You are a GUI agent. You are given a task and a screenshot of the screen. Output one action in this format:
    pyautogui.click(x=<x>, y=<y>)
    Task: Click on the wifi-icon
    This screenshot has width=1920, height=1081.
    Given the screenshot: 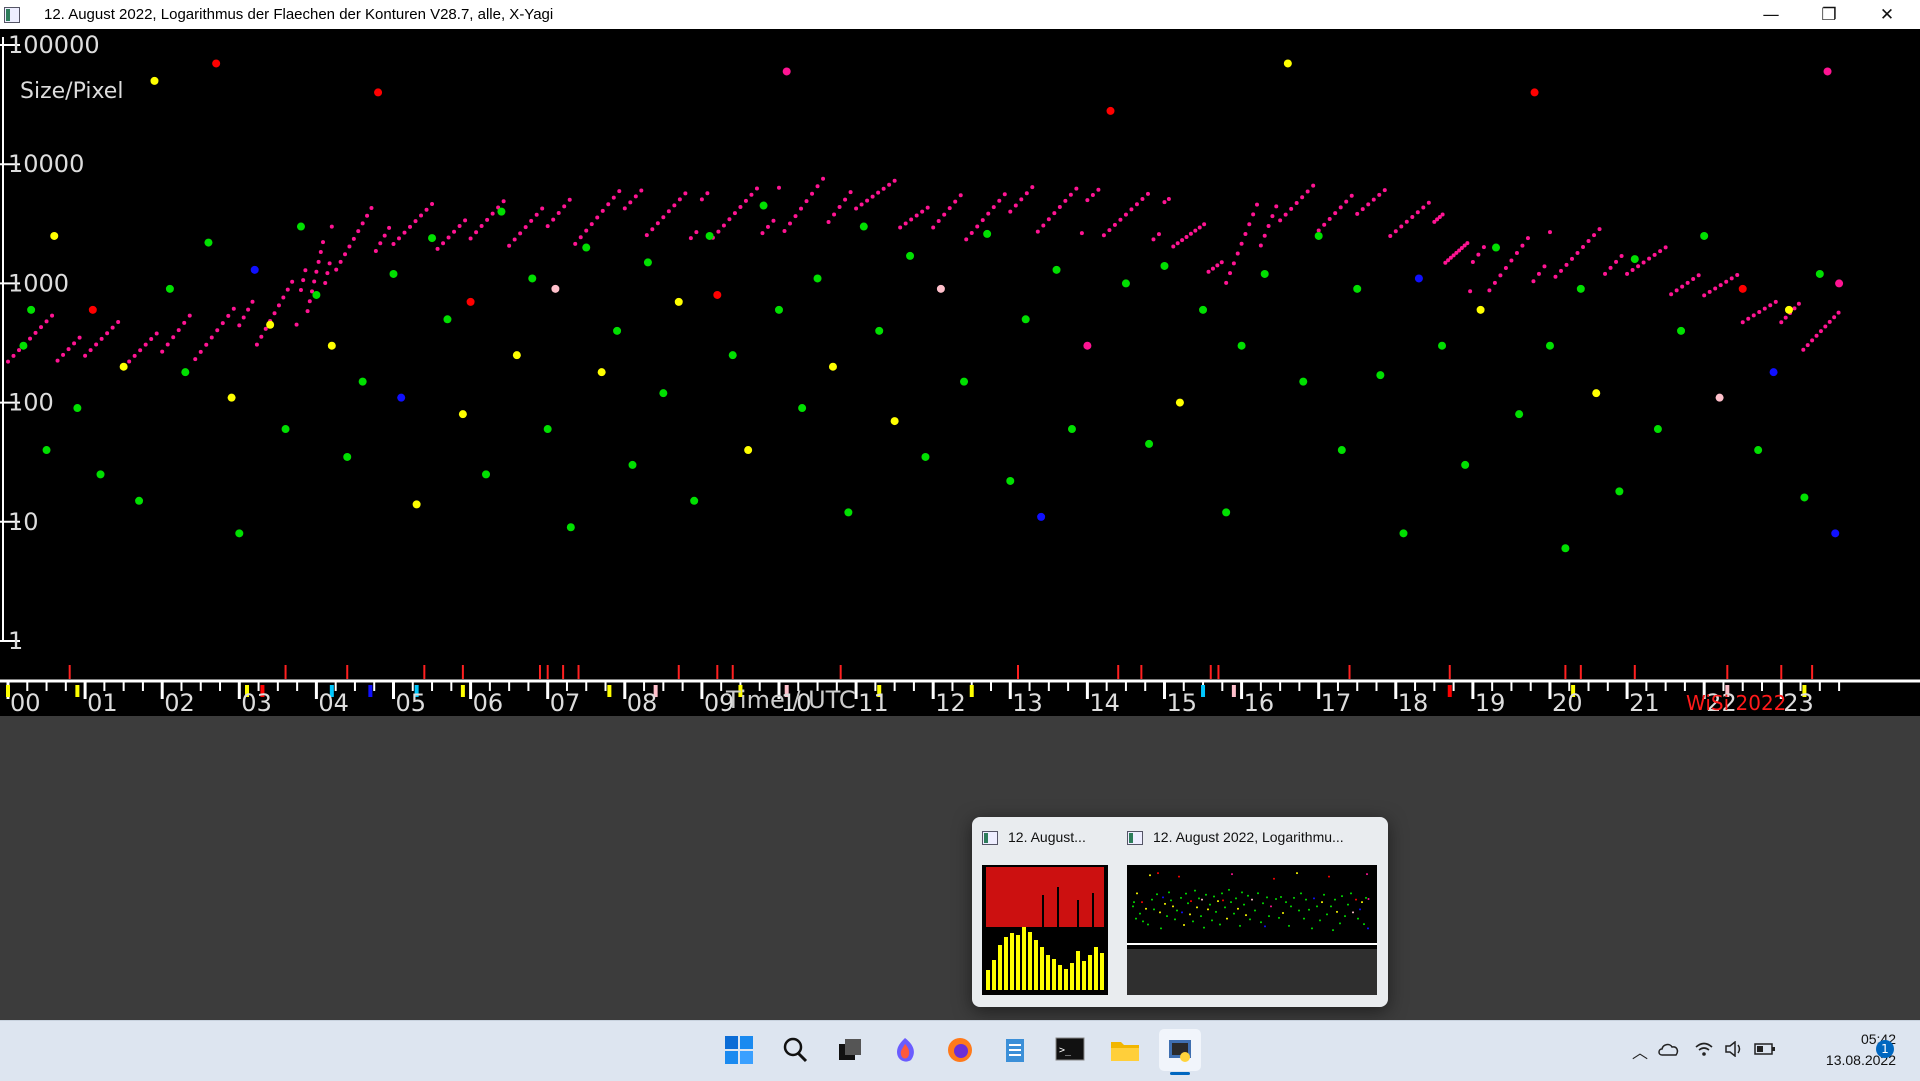 What is the action you would take?
    pyautogui.click(x=1704, y=1049)
    